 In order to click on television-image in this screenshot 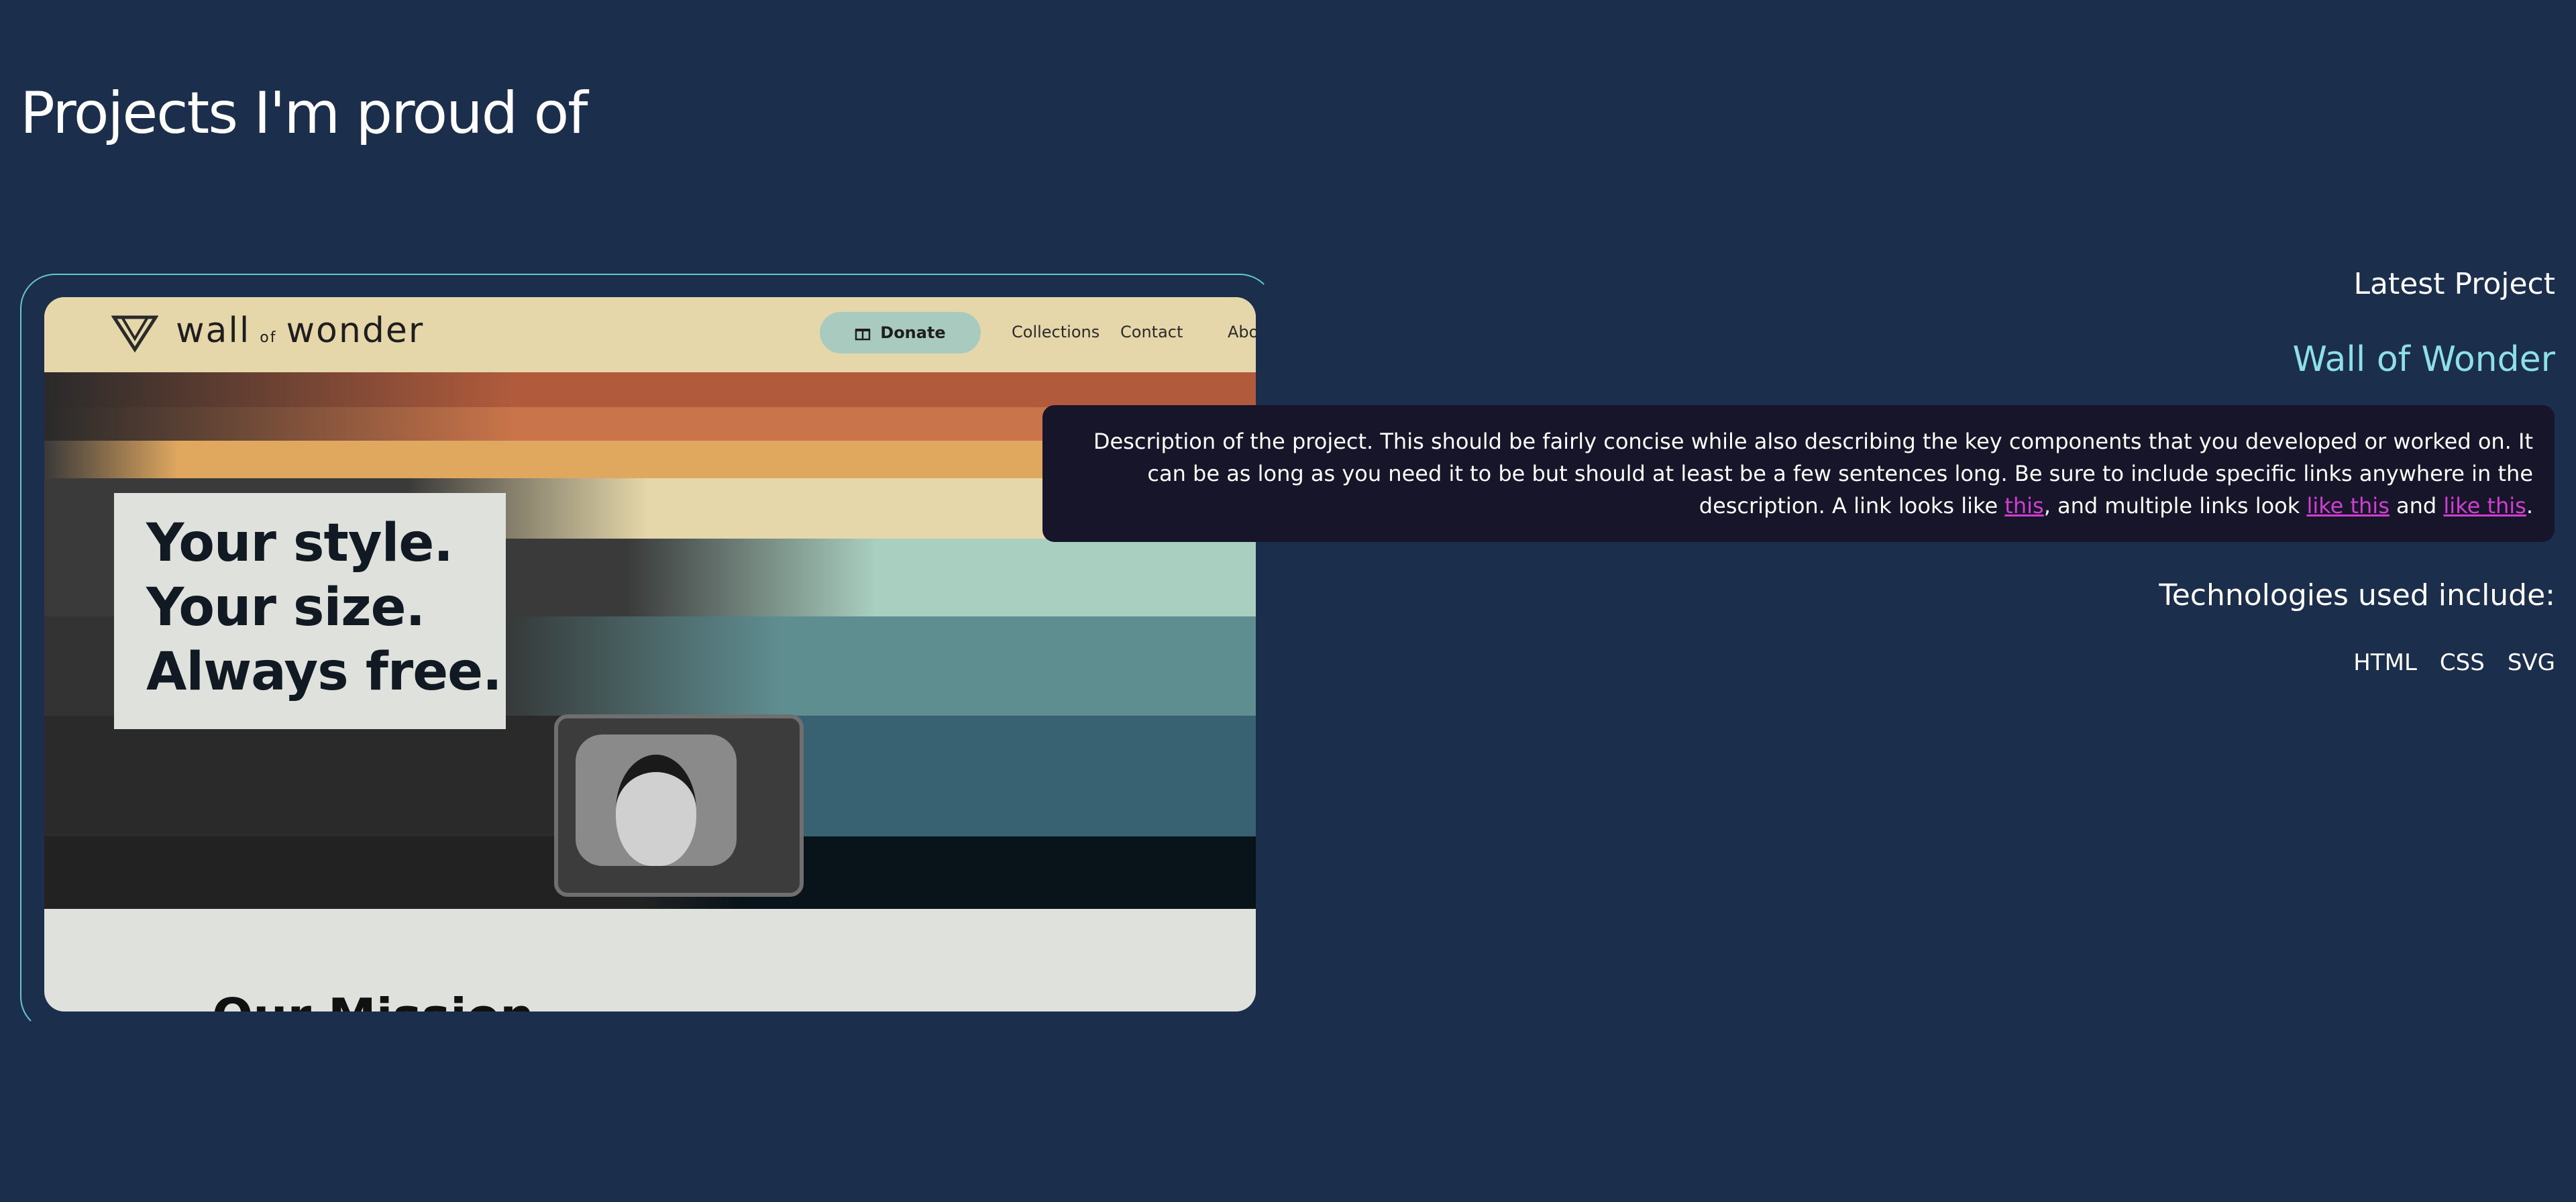, I will do `click(679, 805)`.